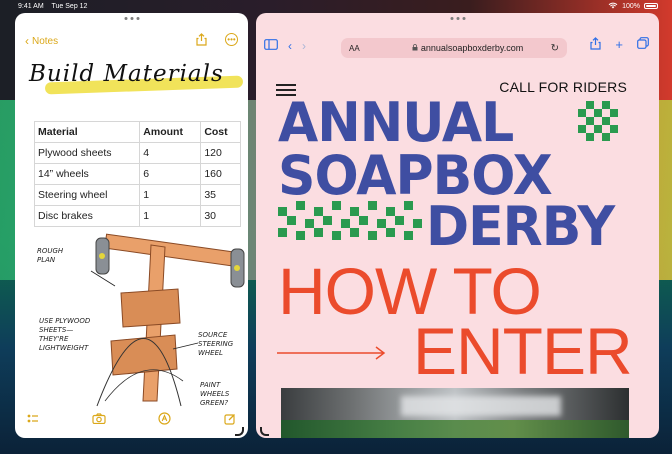  What do you see at coordinates (33, 420) in the screenshot?
I see `checklist-icon` at bounding box center [33, 420].